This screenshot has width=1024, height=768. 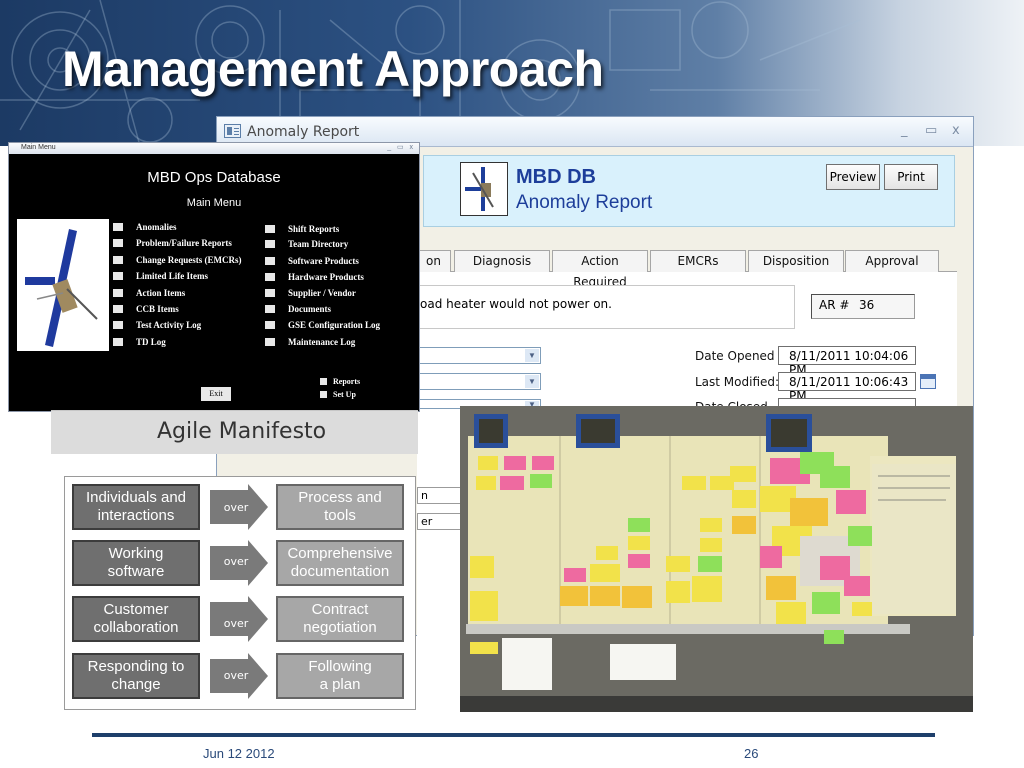 I want to click on menu-button-limited-life-items, so click(x=118, y=276).